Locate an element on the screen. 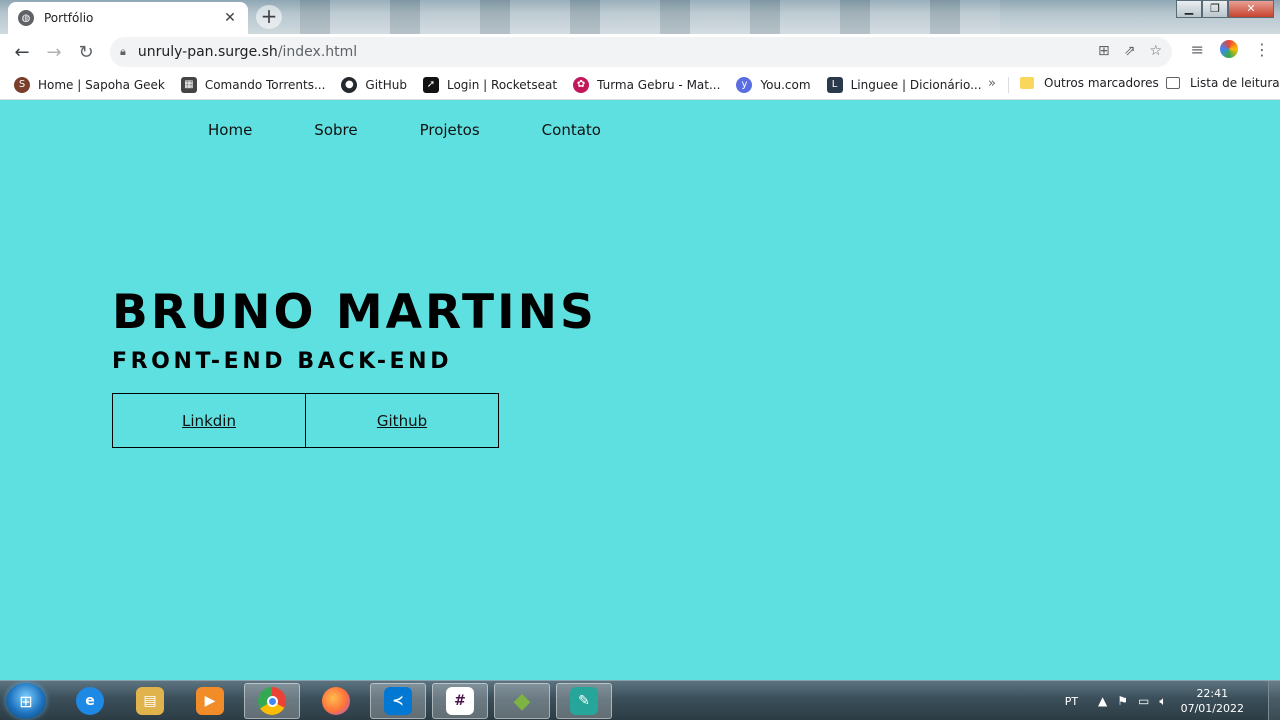 This screenshot has height=720, width=1280. media-player-icon: ▶ is located at coordinates (210, 701).